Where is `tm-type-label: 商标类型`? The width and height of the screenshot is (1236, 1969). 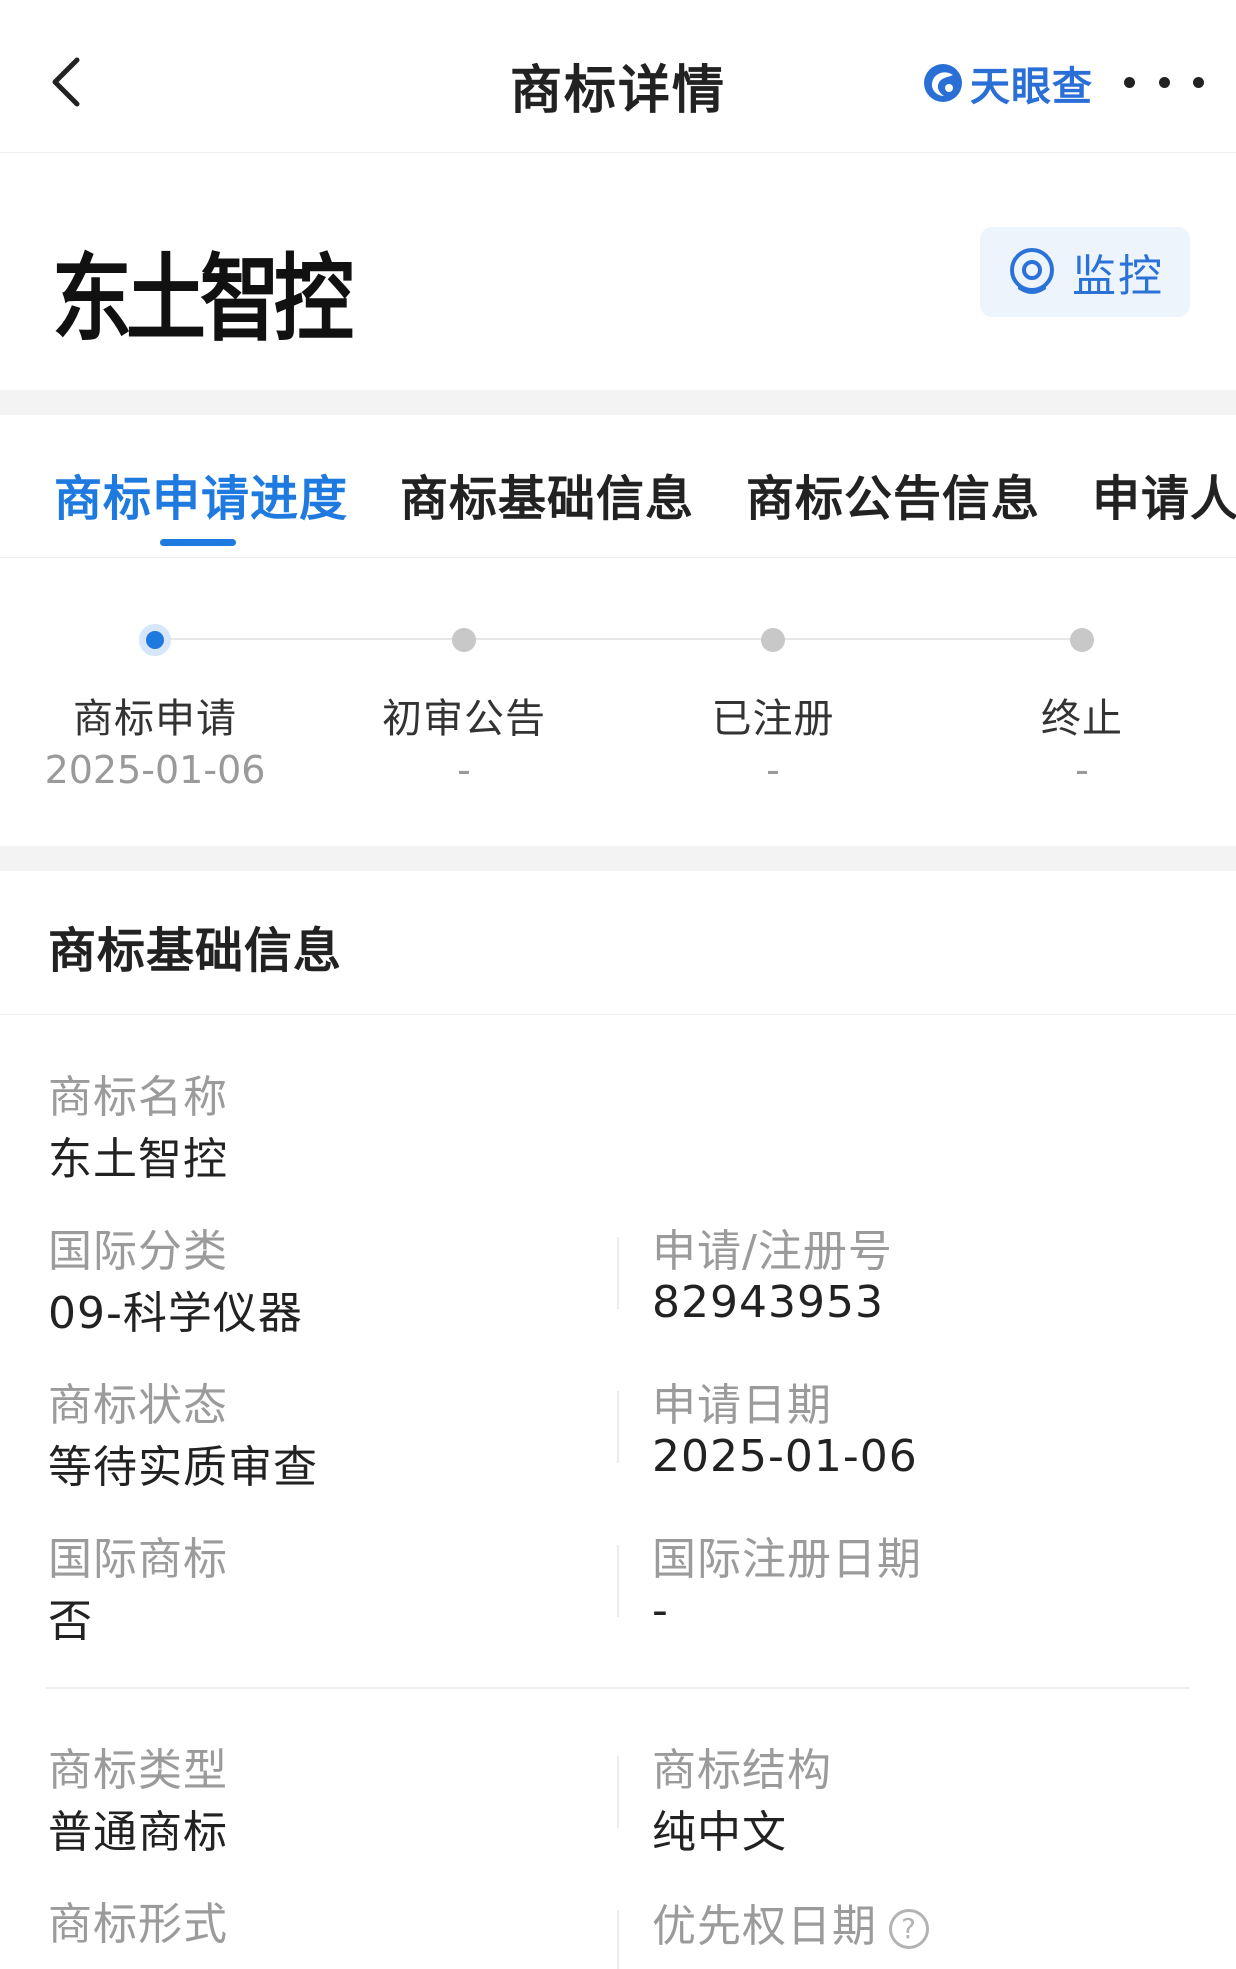 tm-type-label: 商标类型 is located at coordinates (138, 1770).